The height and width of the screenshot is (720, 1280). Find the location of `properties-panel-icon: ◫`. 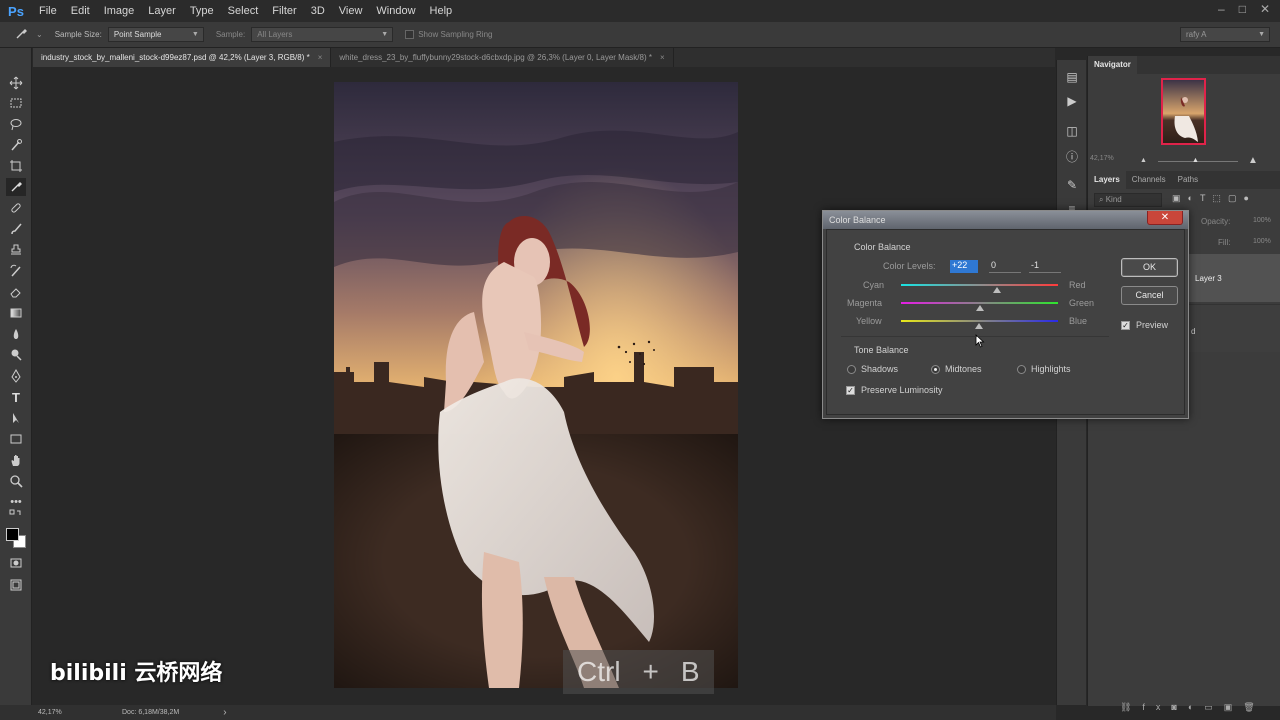

properties-panel-icon: ◫ is located at coordinates (1072, 132).